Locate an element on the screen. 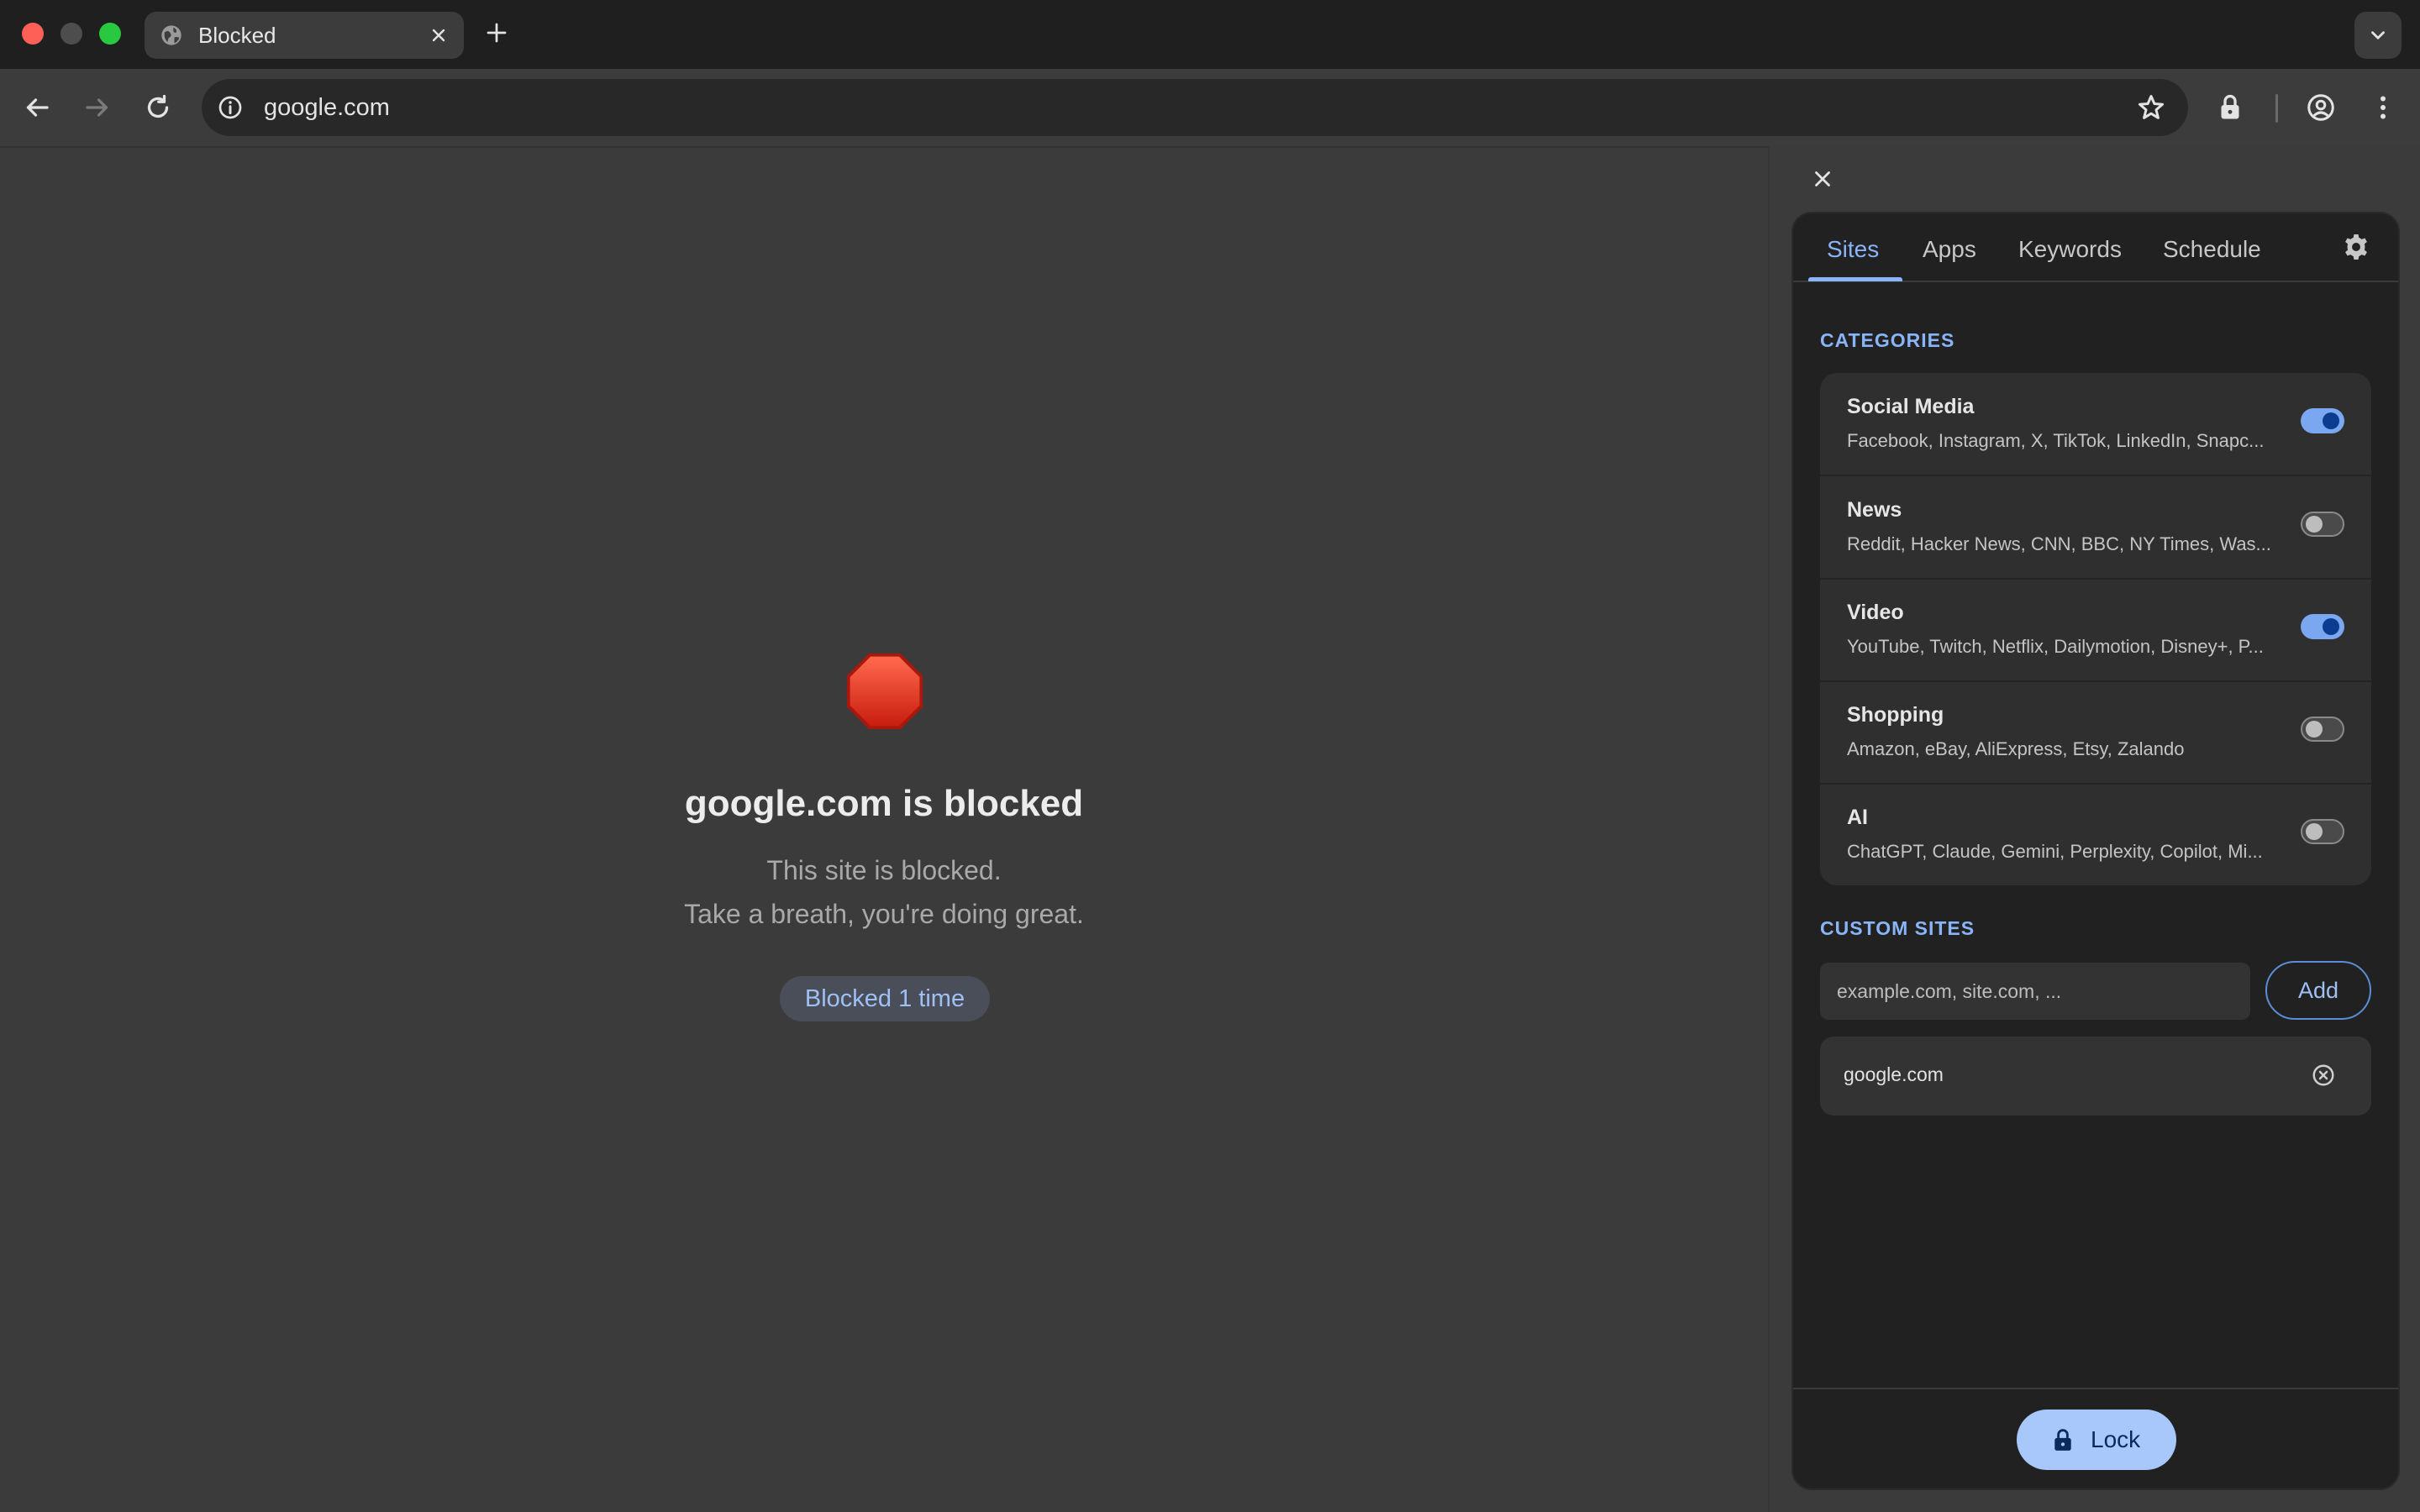 This screenshot has width=2420, height=1512. tab-schedule: Schedule is located at coordinates (2212, 249).